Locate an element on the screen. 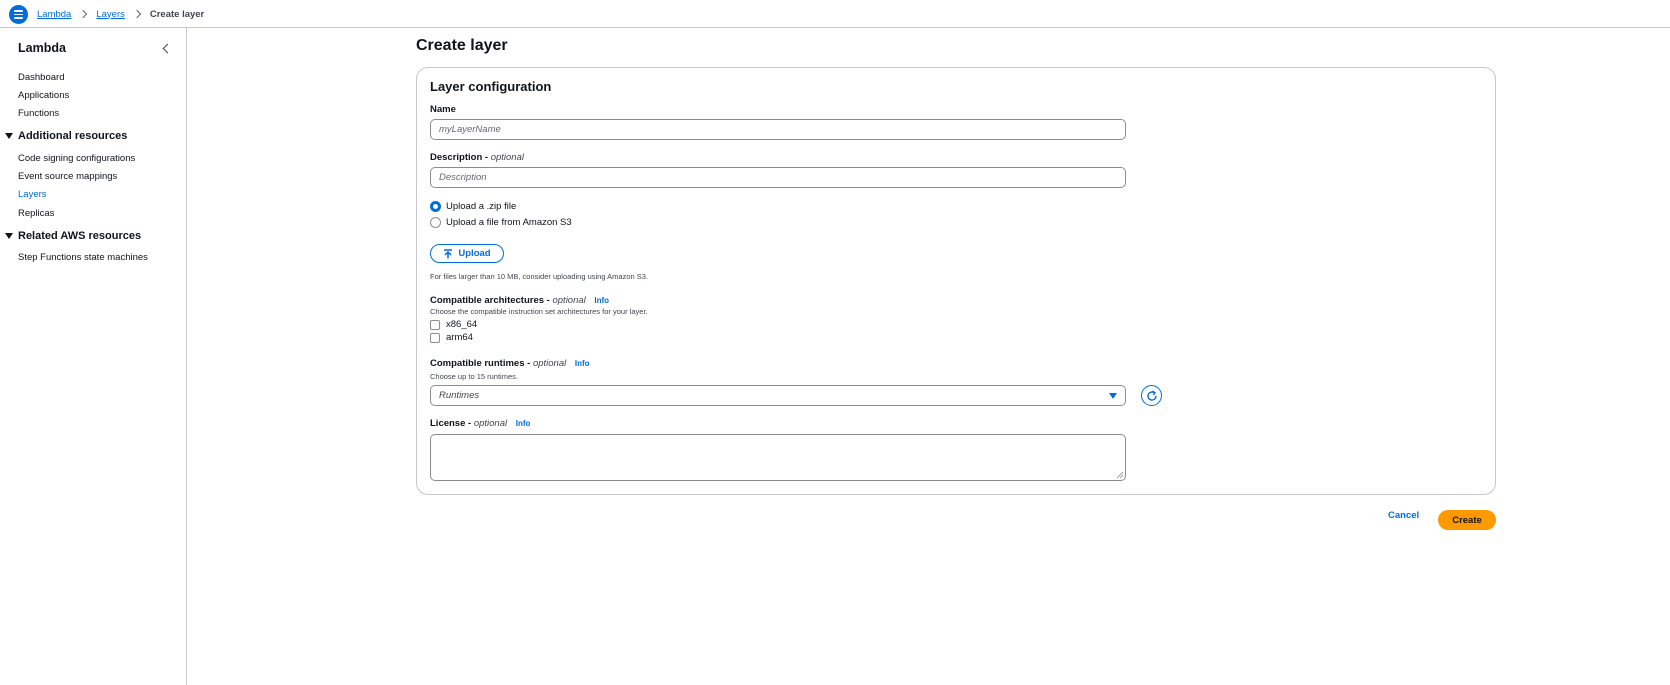  sidebar-item-layers: Layers is located at coordinates (32, 194).